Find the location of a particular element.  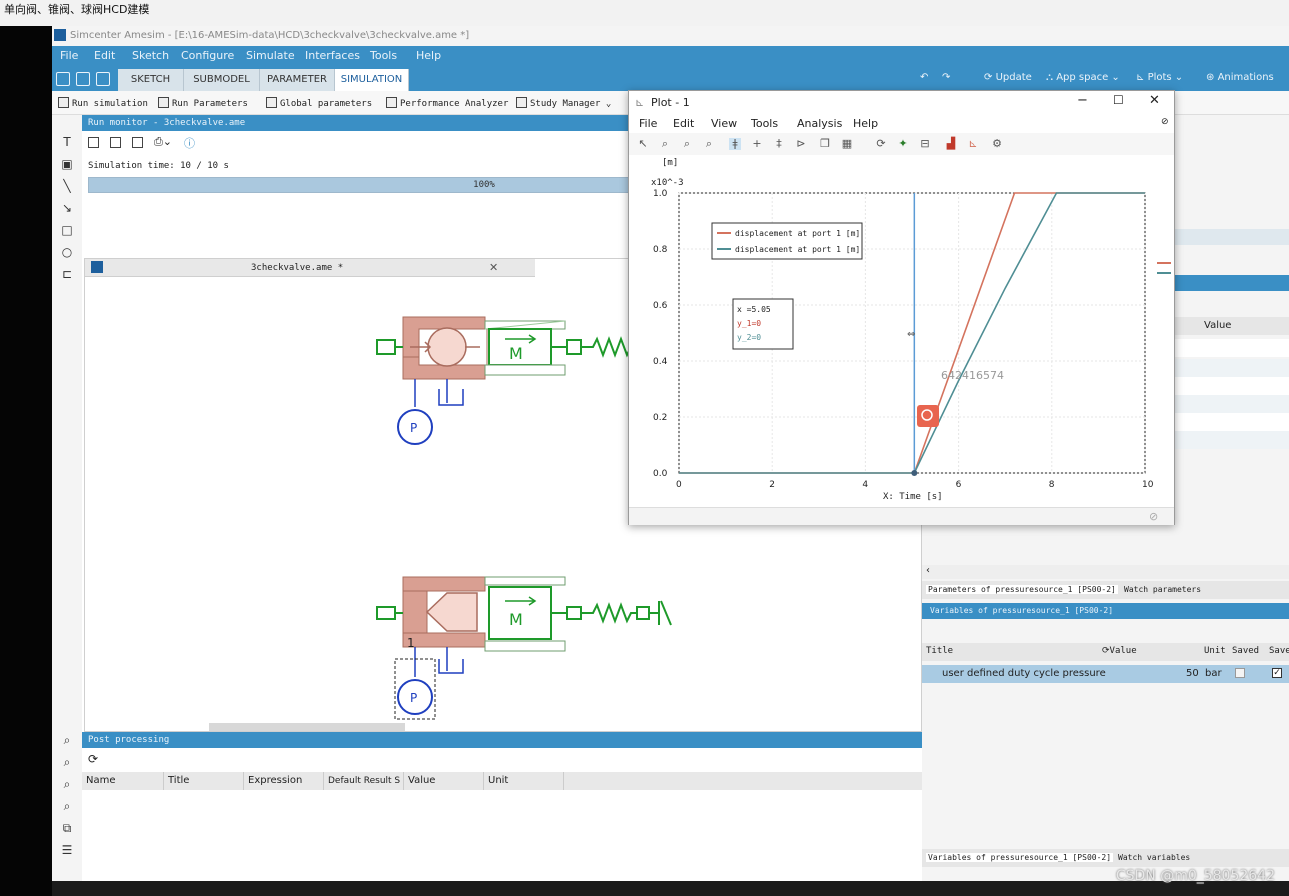

export-icon: ⊟ is located at coordinates (925, 144).